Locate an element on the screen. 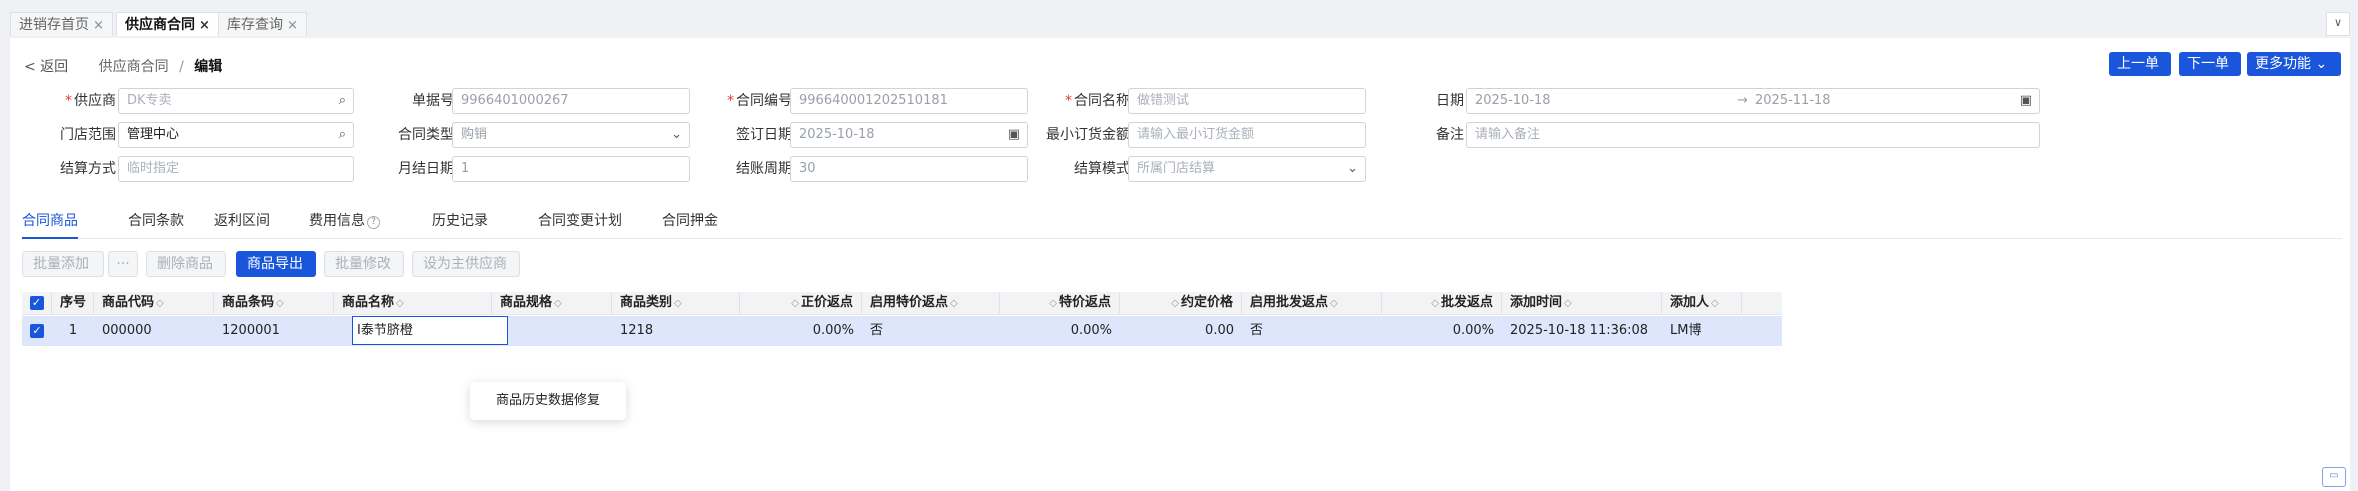  tab-label: 进销存首页 is located at coordinates (54, 25).